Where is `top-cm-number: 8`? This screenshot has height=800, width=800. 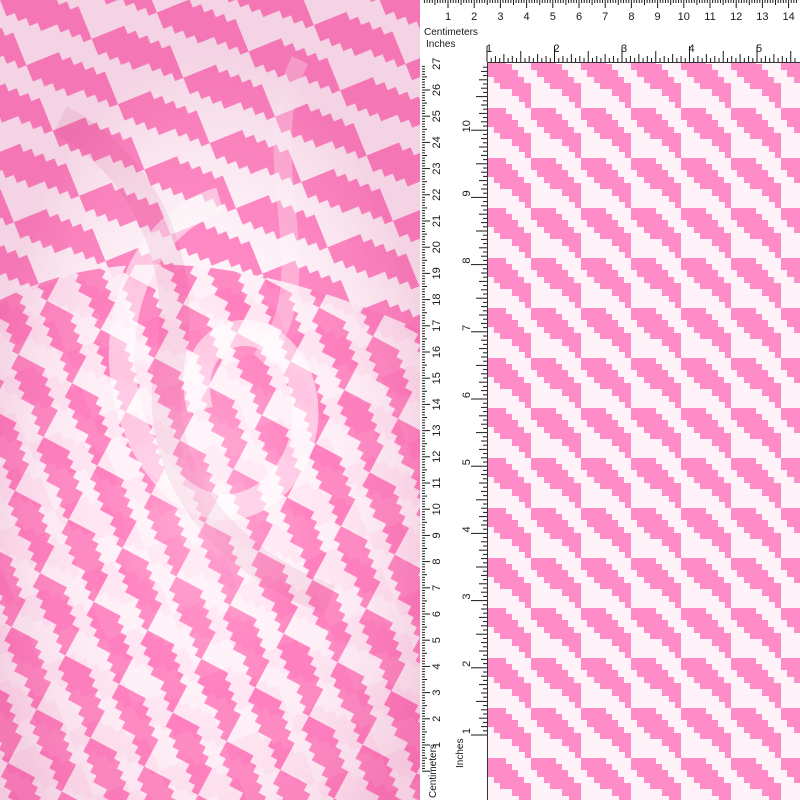 top-cm-number: 8 is located at coordinates (631, 17).